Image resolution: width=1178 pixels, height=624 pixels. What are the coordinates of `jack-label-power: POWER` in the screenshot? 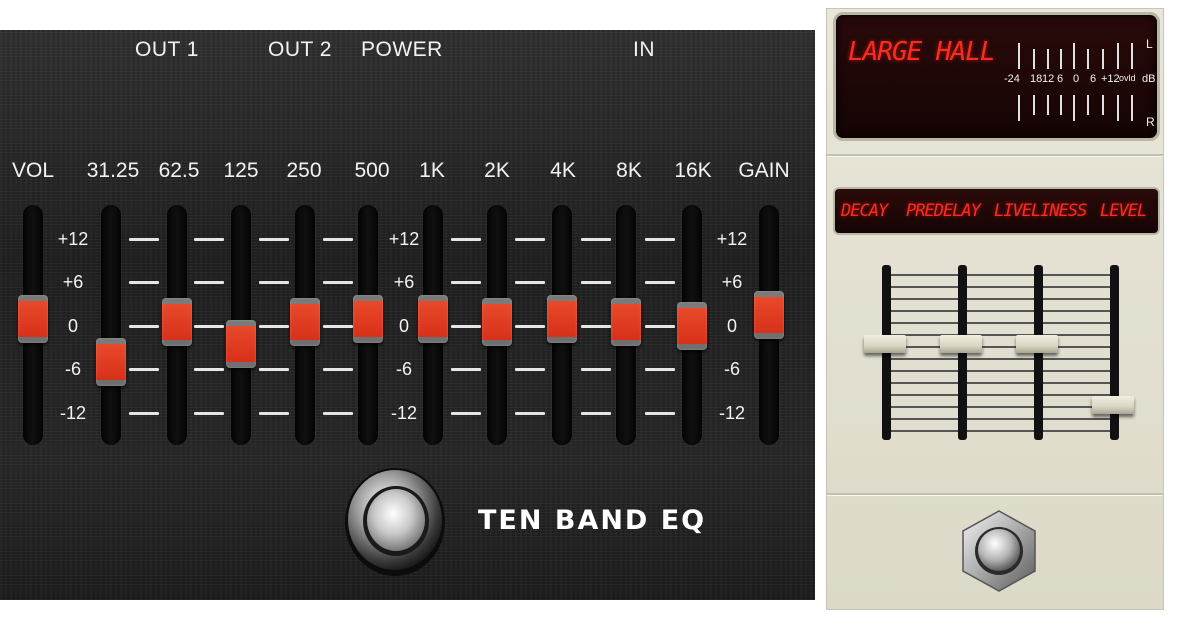 It's located at (402, 49).